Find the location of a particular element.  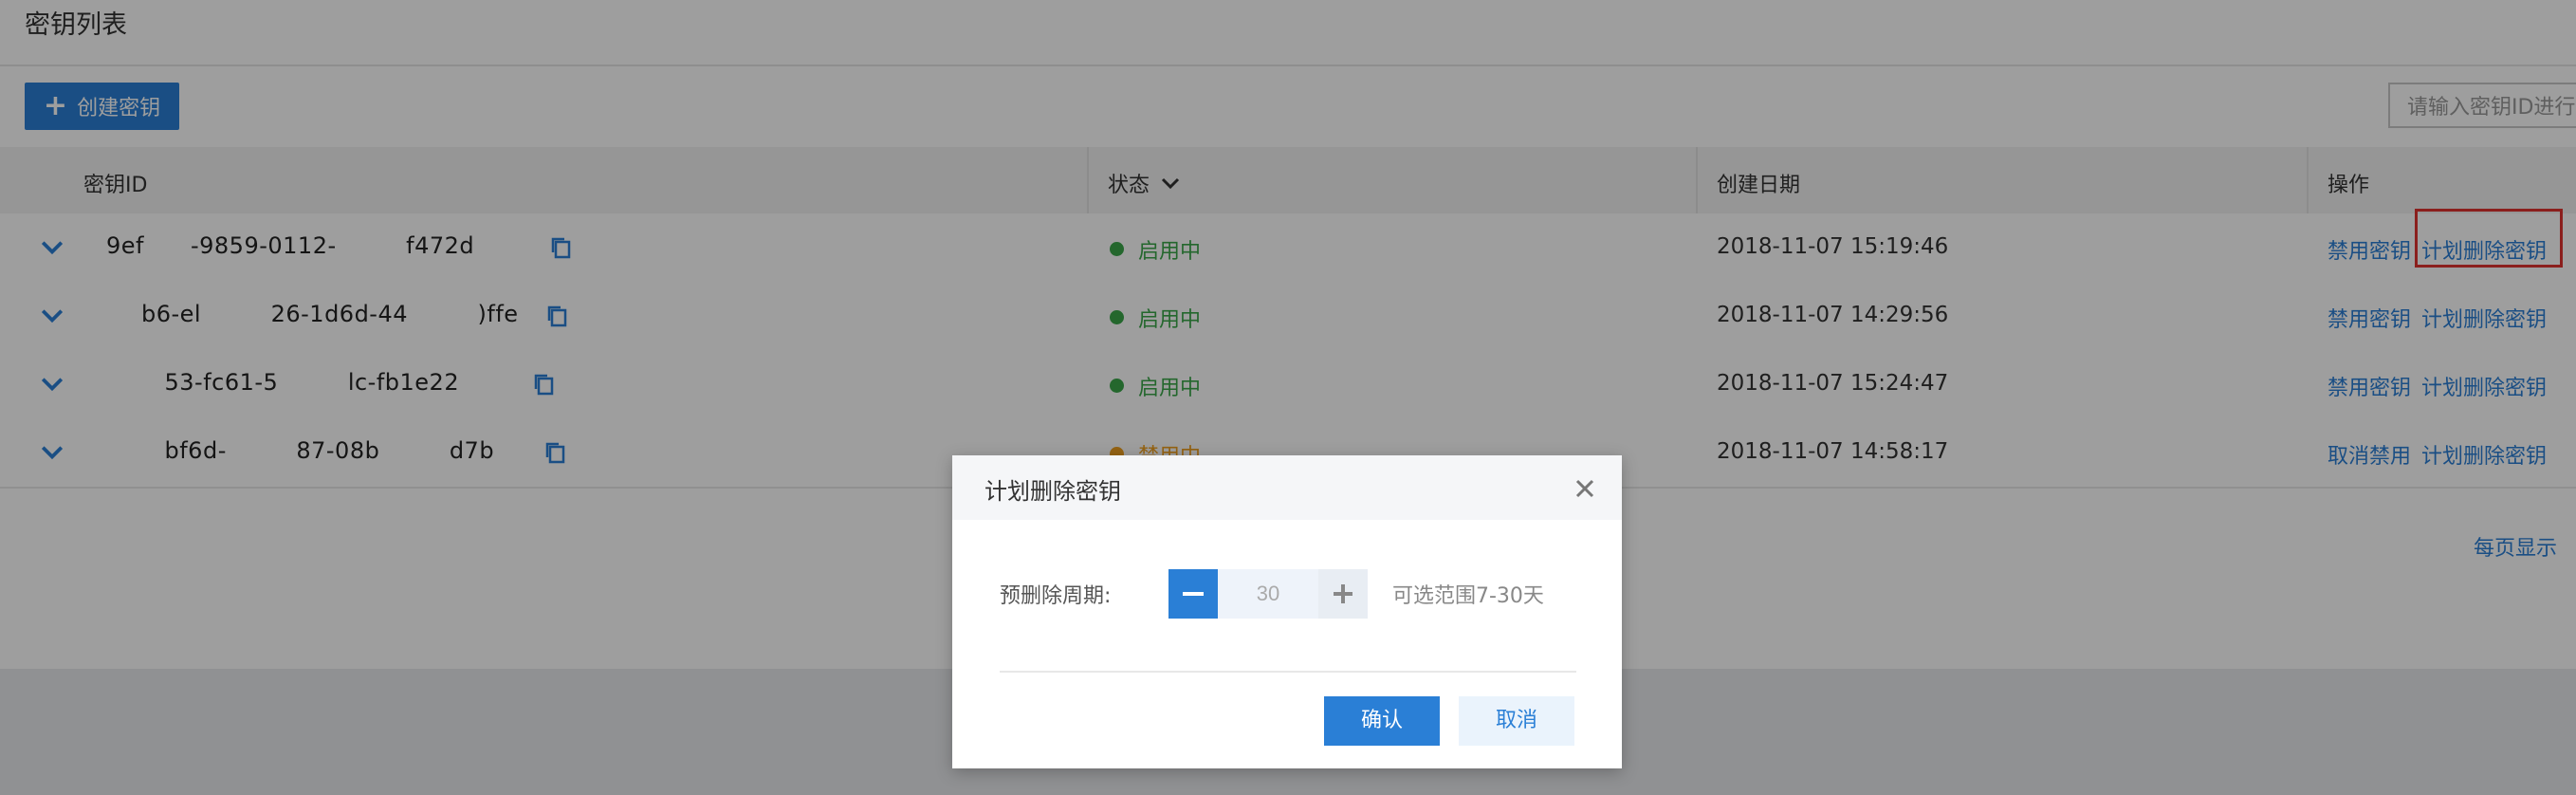

close-icon is located at coordinates (1585, 488).